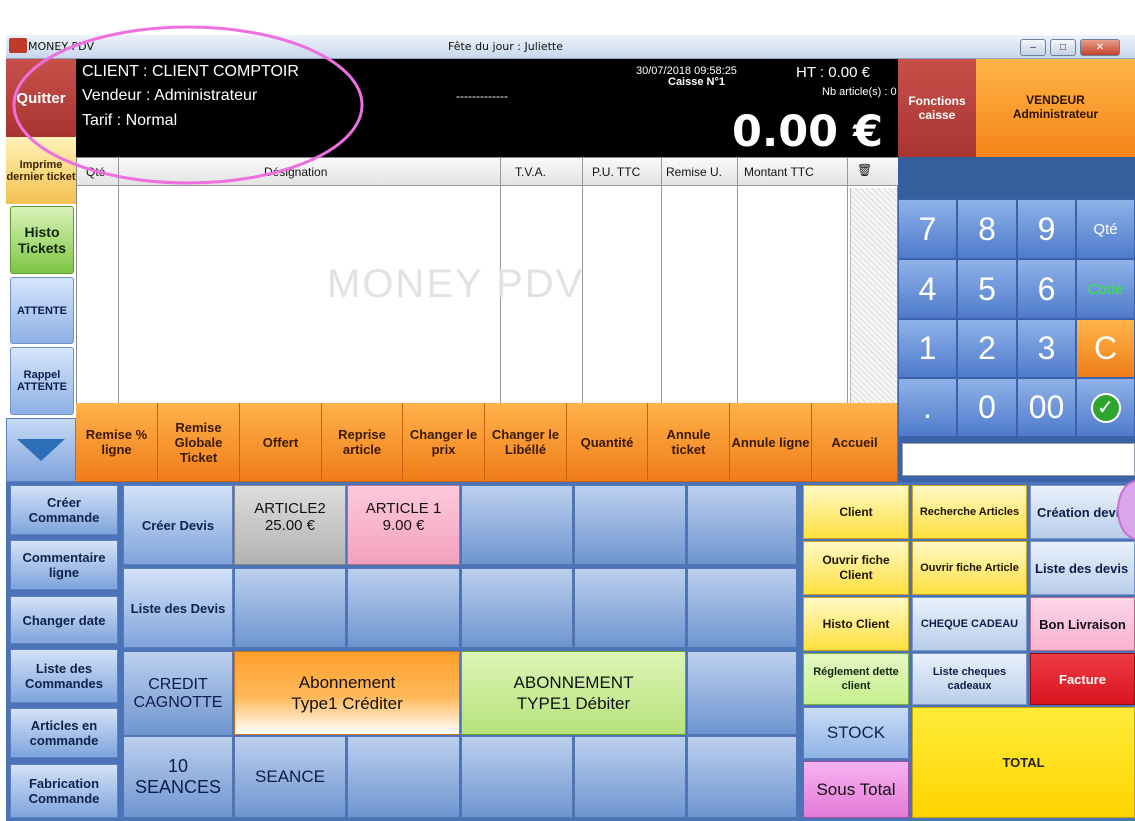  I want to click on annotation-ellipse, so click(188, 105).